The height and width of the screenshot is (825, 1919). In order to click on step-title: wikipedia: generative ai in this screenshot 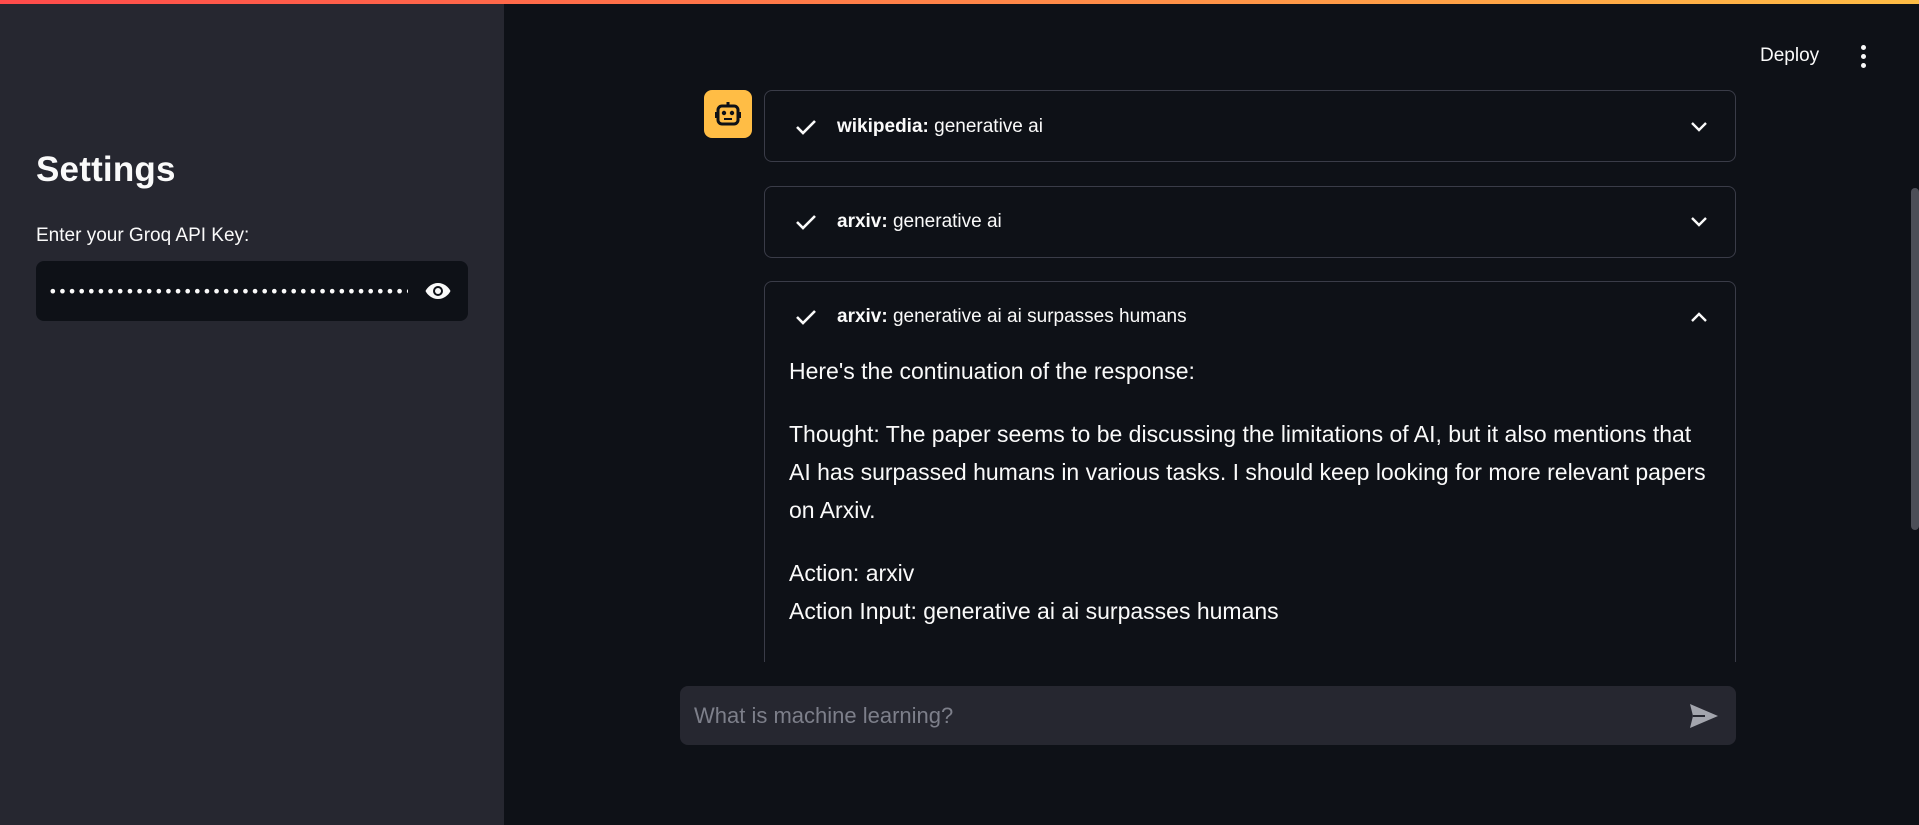, I will do `click(1262, 127)`.